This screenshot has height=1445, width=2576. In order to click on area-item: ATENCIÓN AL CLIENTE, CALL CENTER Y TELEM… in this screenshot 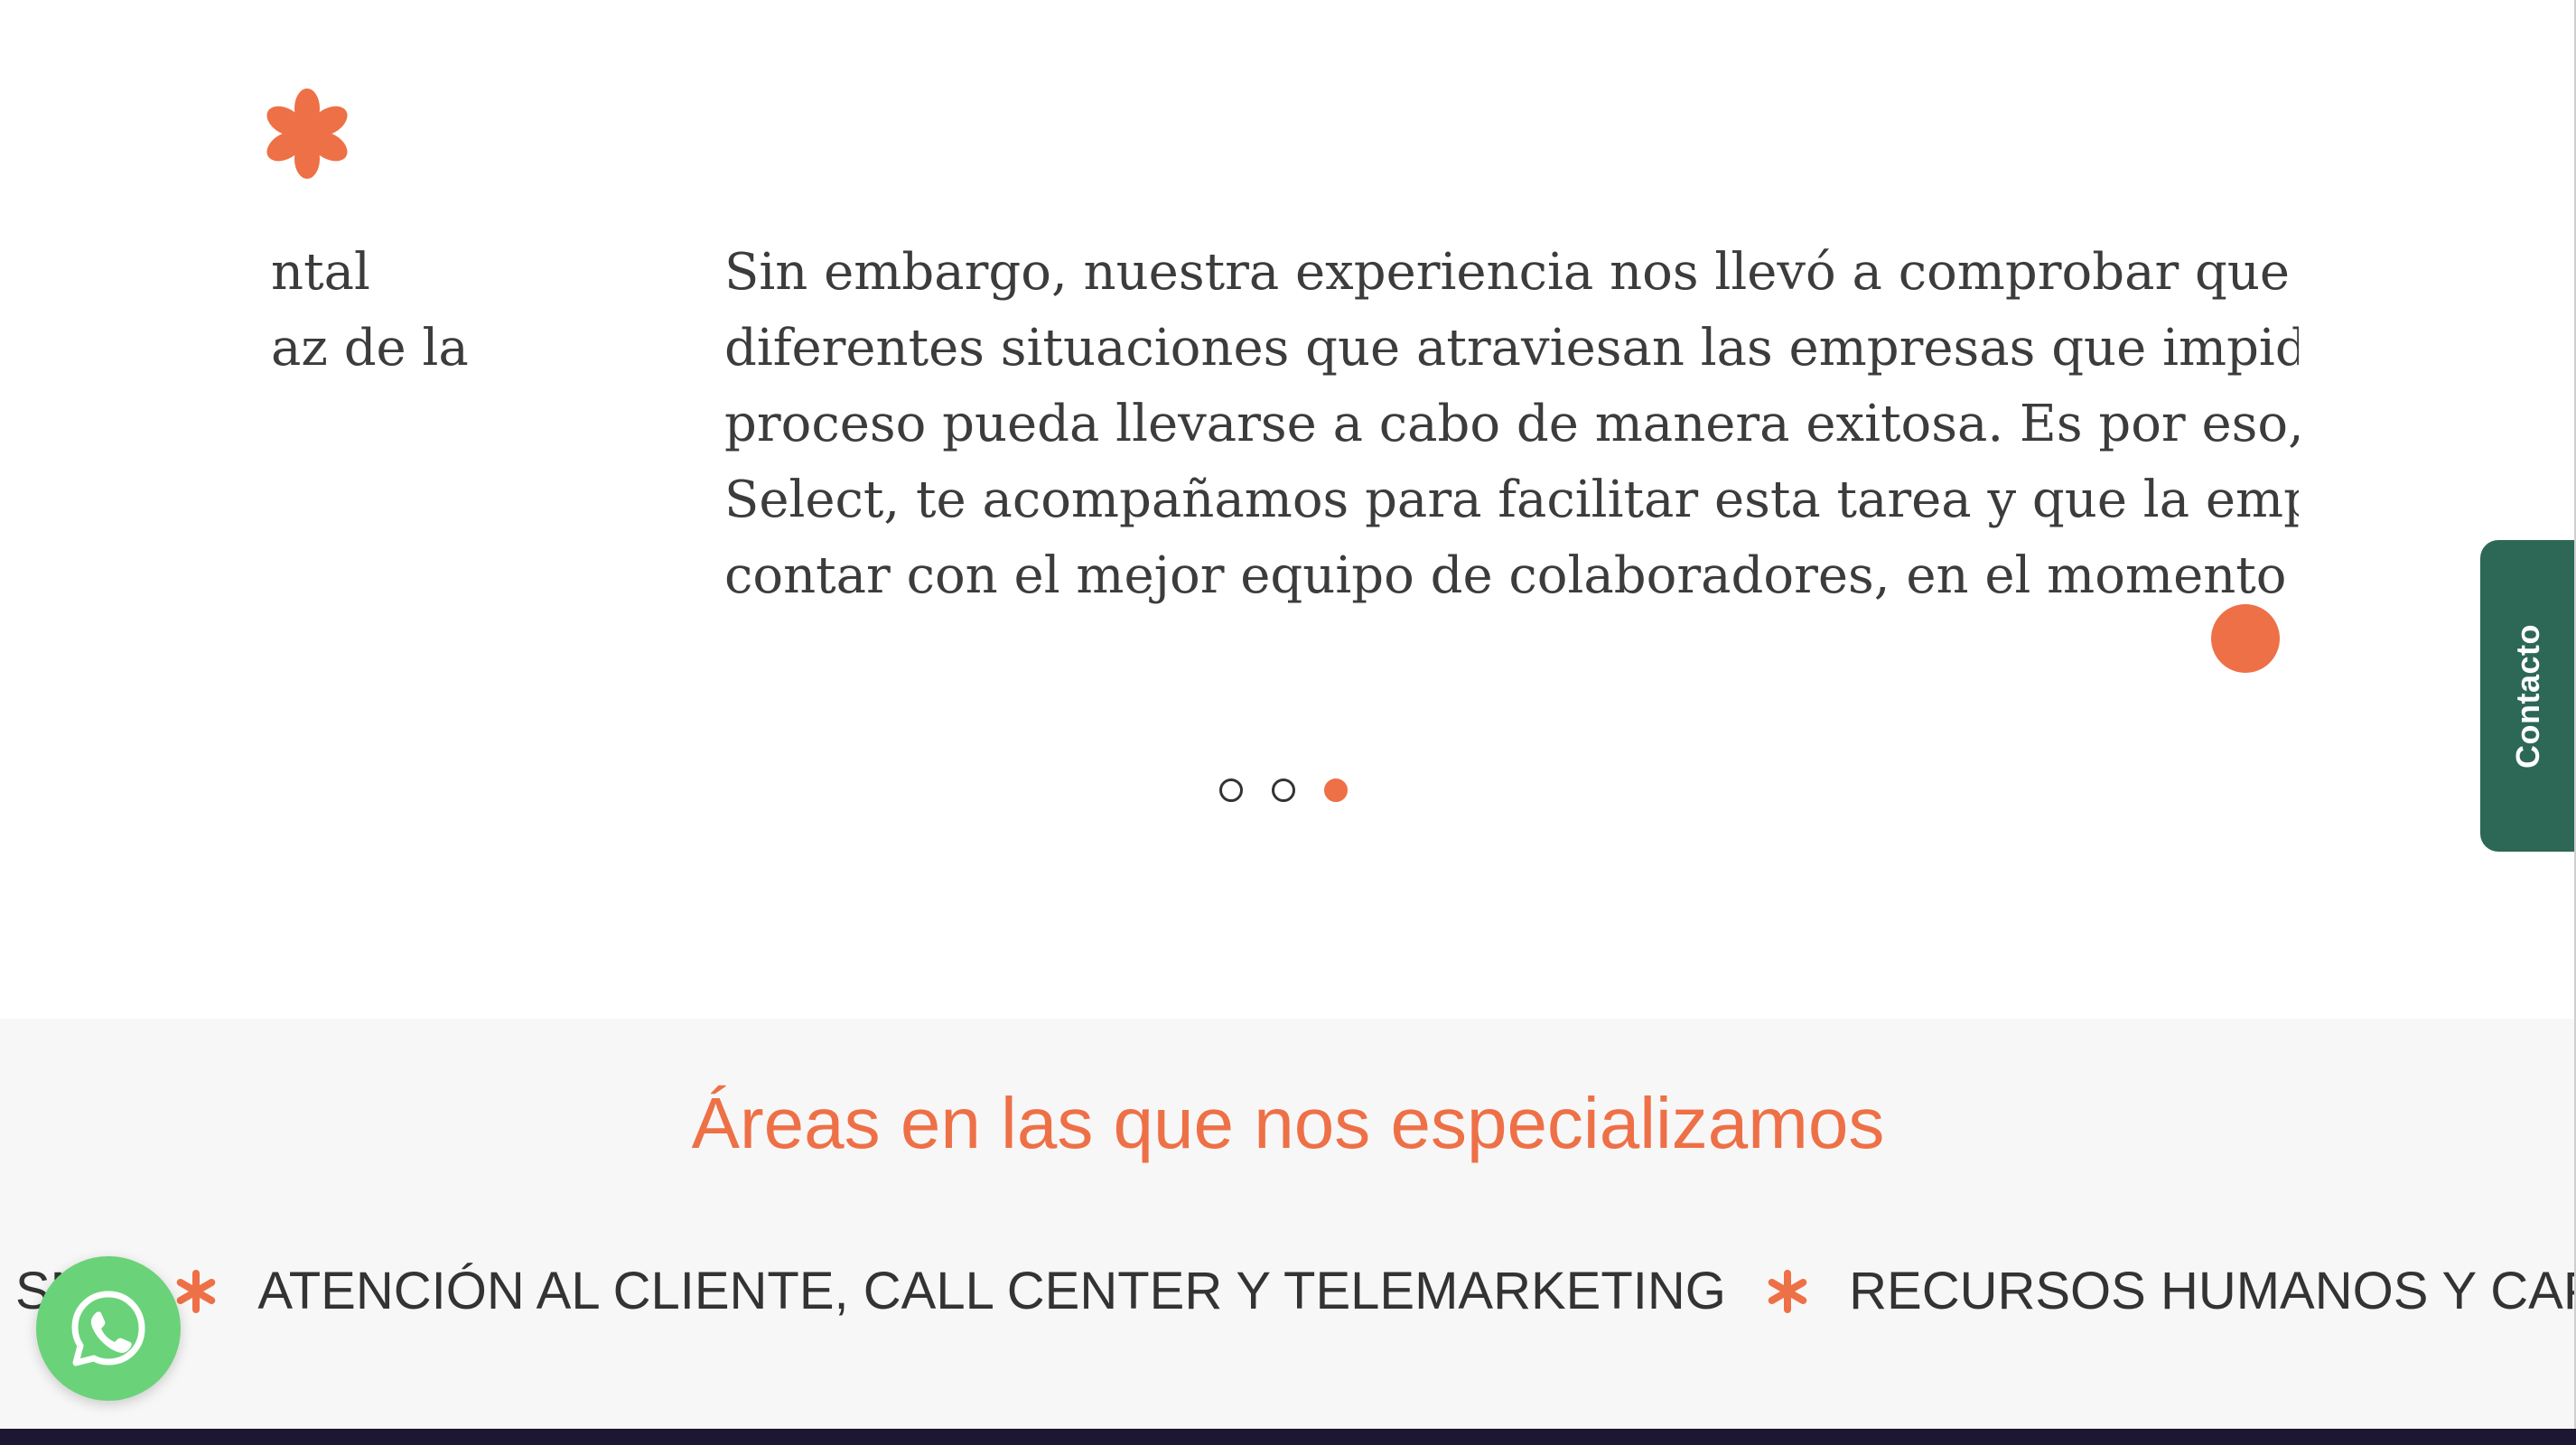, I will do `click(991, 1291)`.